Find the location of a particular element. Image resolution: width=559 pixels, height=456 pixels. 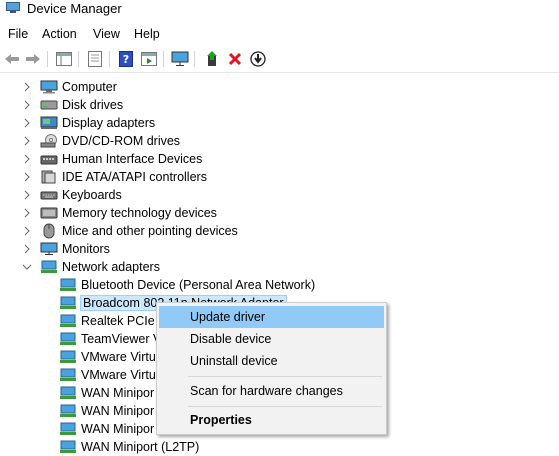

tree-item-display-adapters: Display adapters is located at coordinates (90, 123).